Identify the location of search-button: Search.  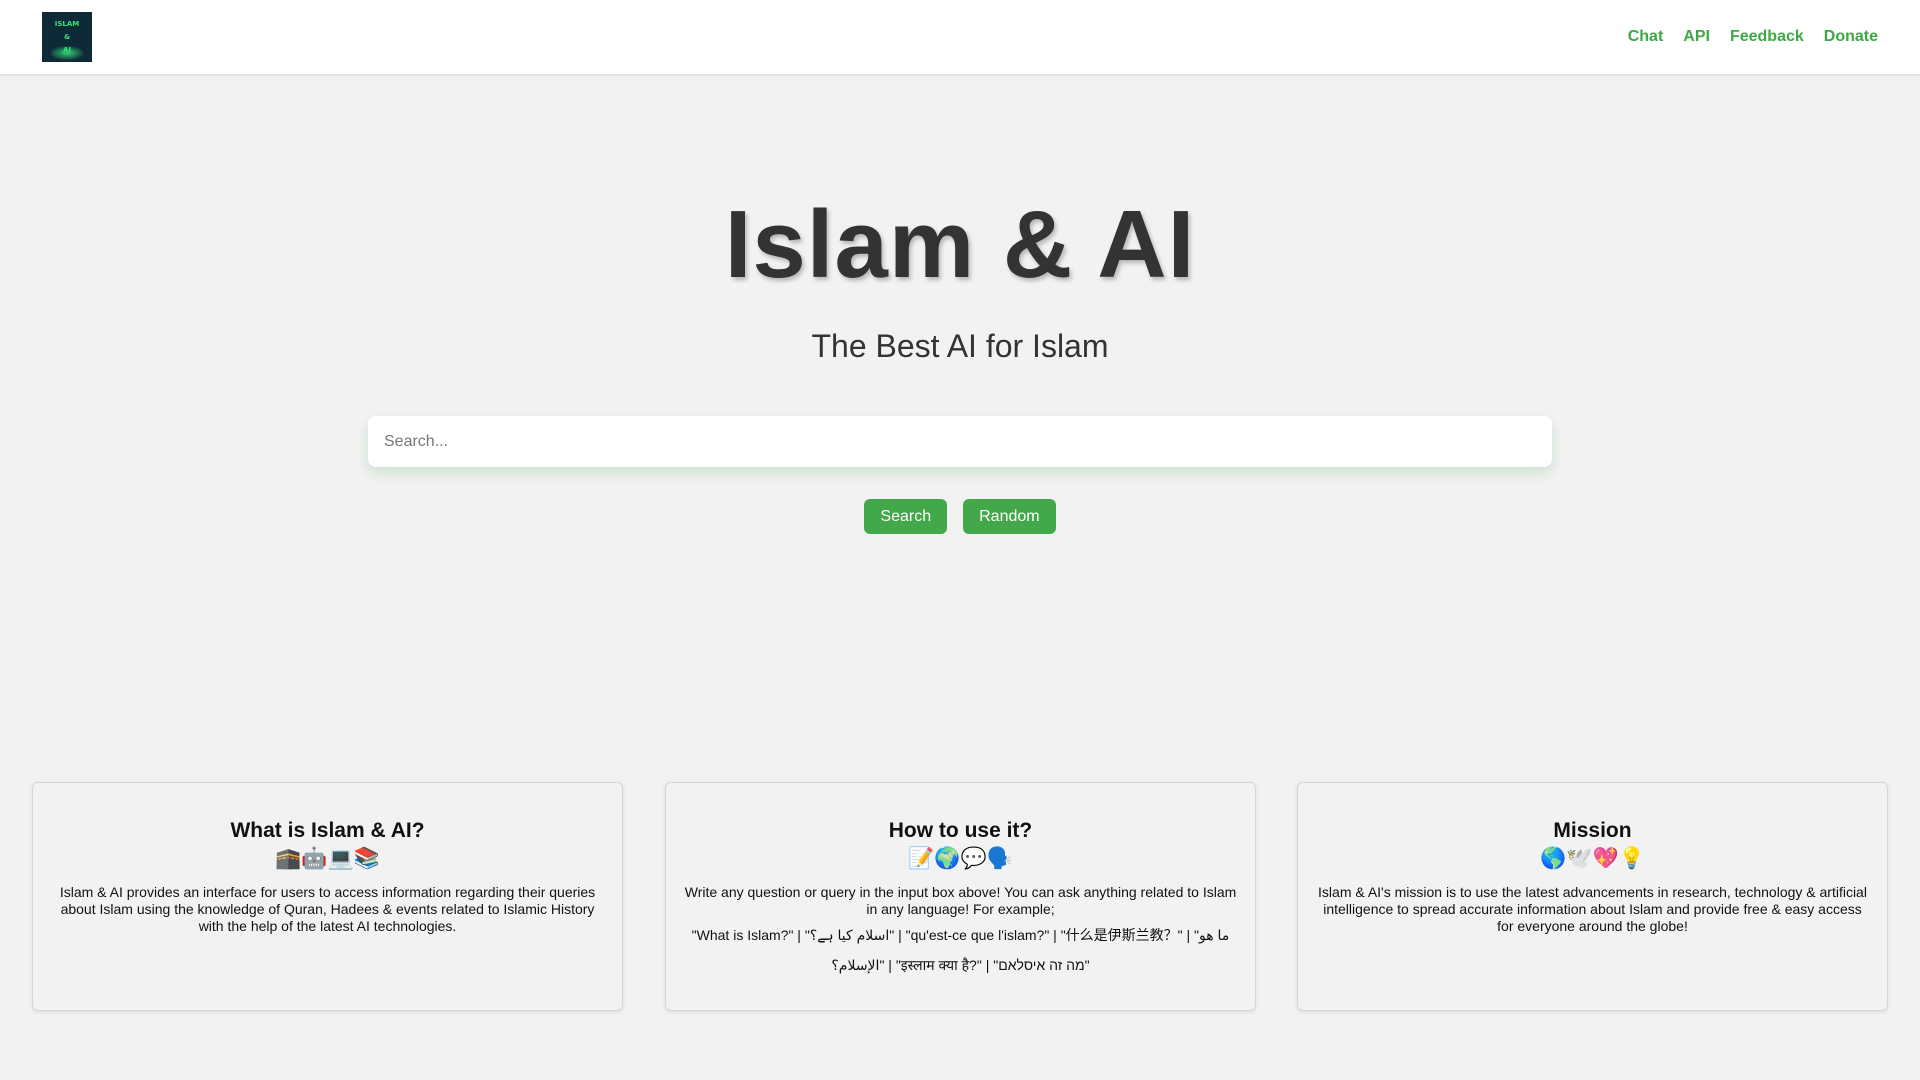
(906, 516).